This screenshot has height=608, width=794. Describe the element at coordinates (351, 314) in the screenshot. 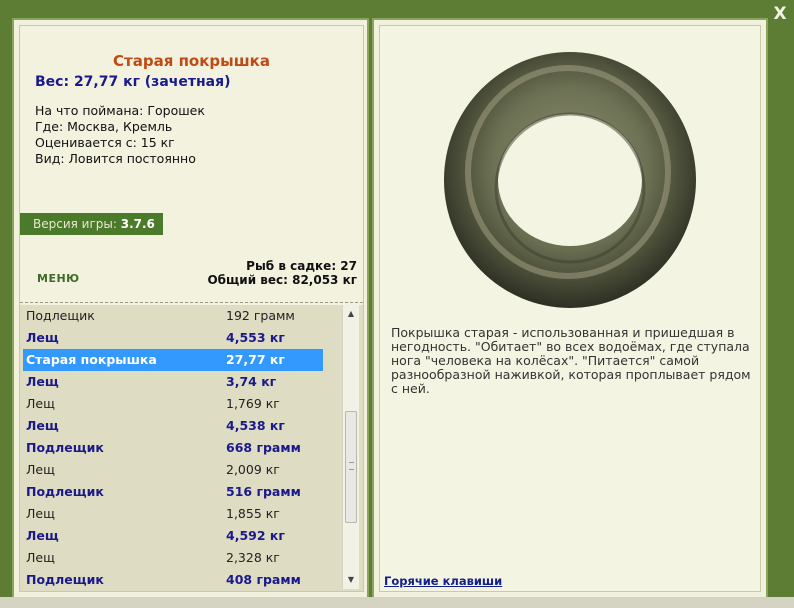

I see `arrow-up-icon: ▲` at that location.